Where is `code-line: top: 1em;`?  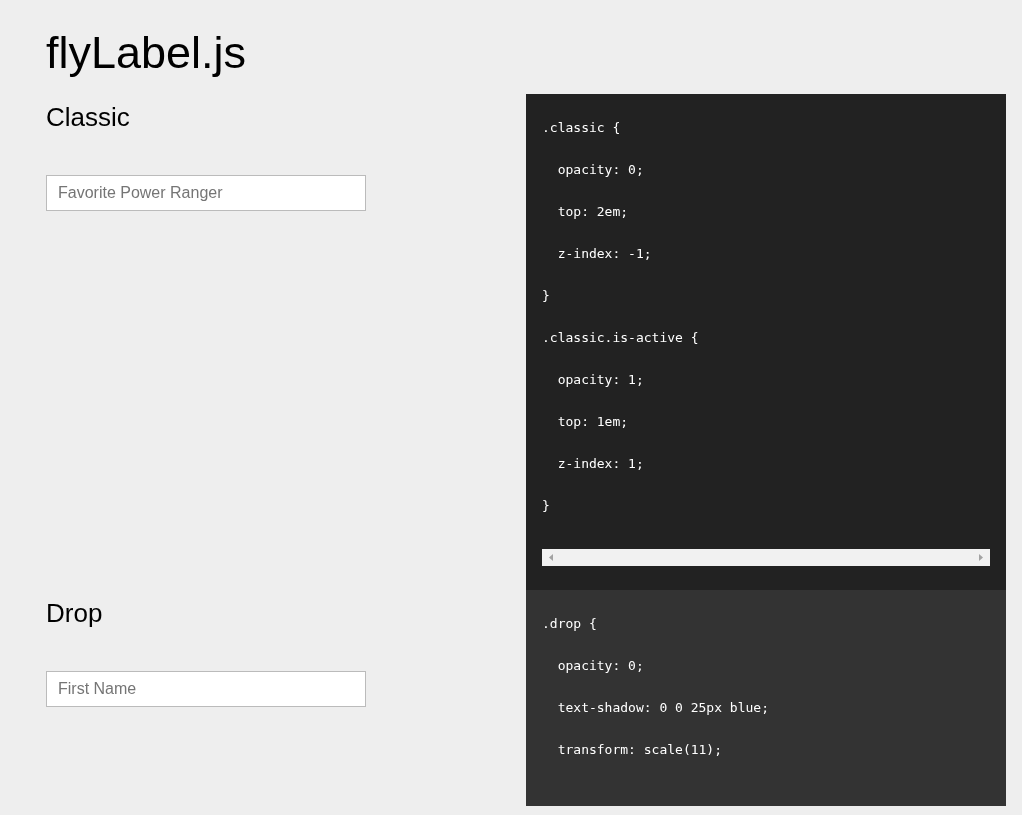 code-line: top: 1em; is located at coordinates (592, 422).